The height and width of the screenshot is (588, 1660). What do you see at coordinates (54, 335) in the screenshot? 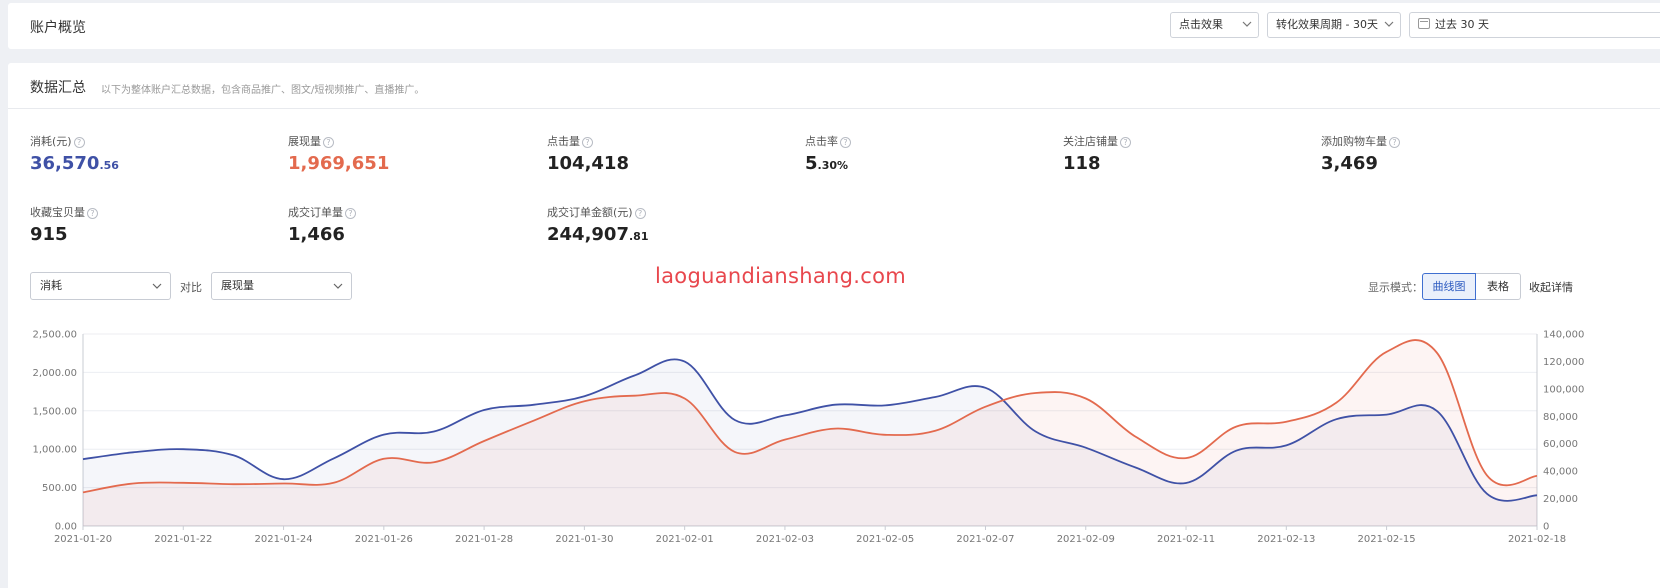
I see `y-tick-label: 2,500.00` at bounding box center [54, 335].